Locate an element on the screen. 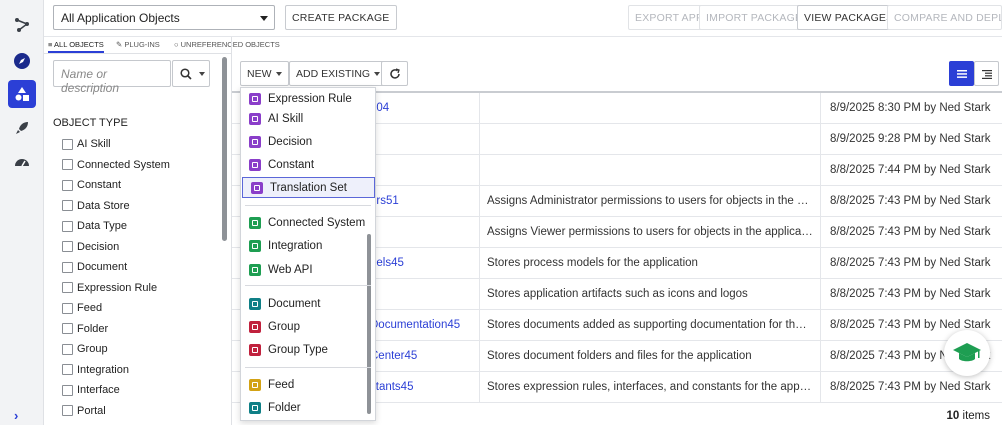 Image resolution: width=1002 pixels, height=425 pixels. menu-item: AI Skill is located at coordinates (308, 118).